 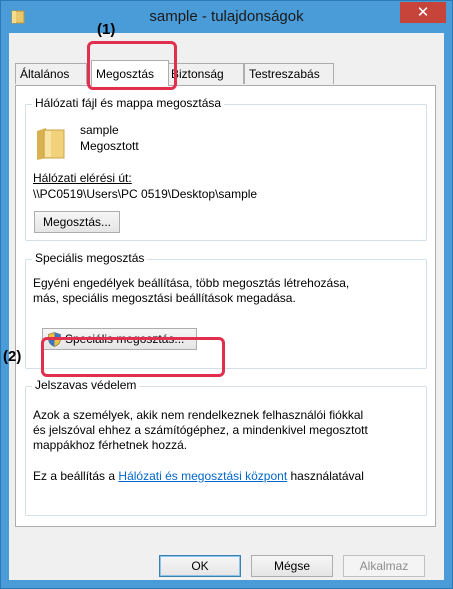 I want to click on title-bar: sample - tulajdonságok ✕, so click(x=226, y=17).